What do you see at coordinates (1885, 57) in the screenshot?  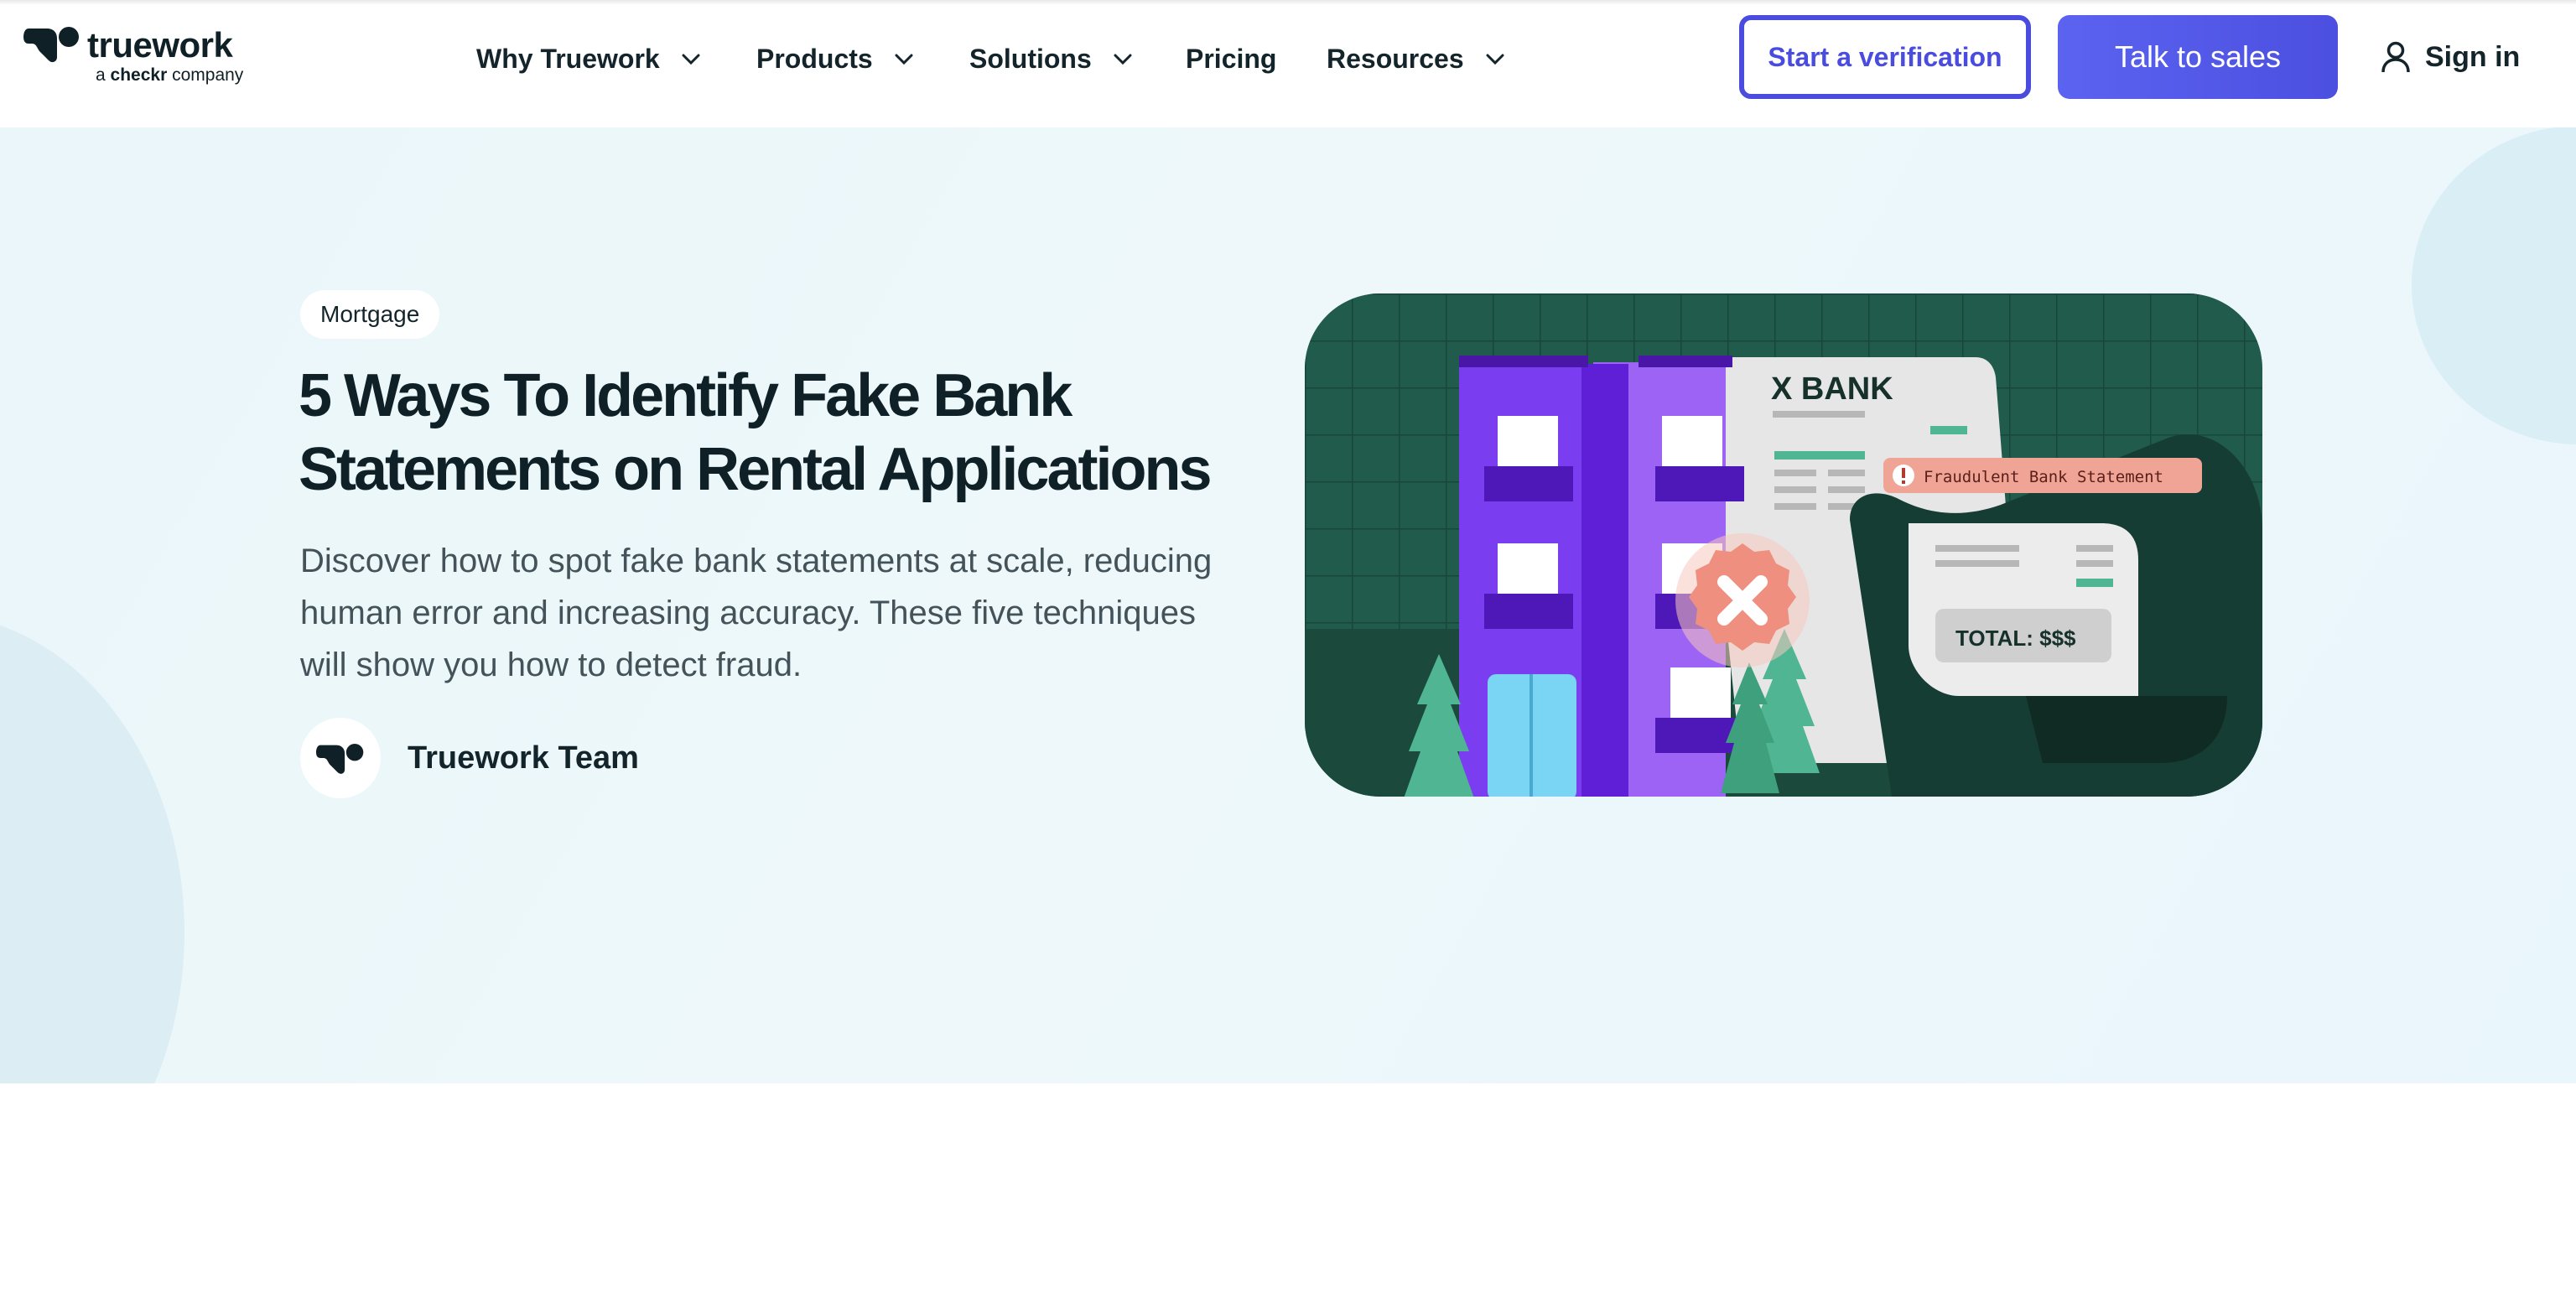 I see `start-verification-button: Start a verification` at bounding box center [1885, 57].